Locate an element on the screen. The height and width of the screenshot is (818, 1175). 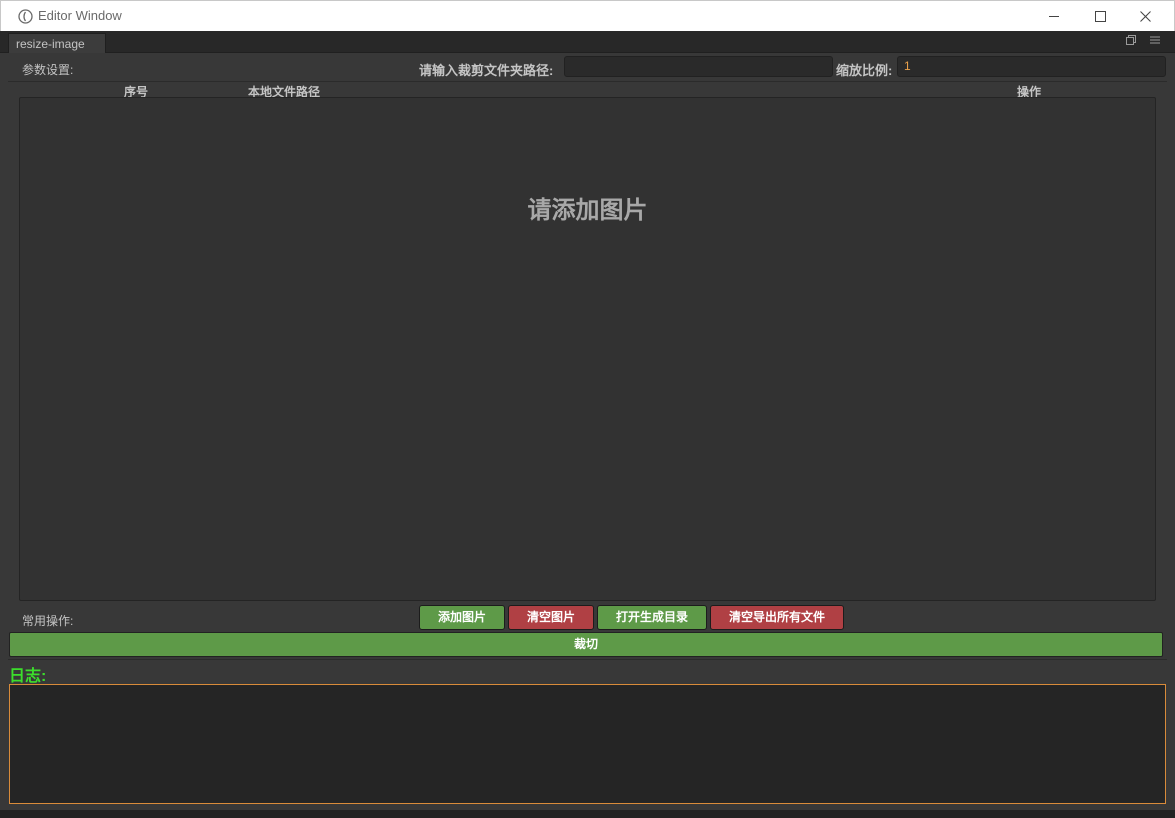
params-section-label: 参数设置: is located at coordinates (48, 70).